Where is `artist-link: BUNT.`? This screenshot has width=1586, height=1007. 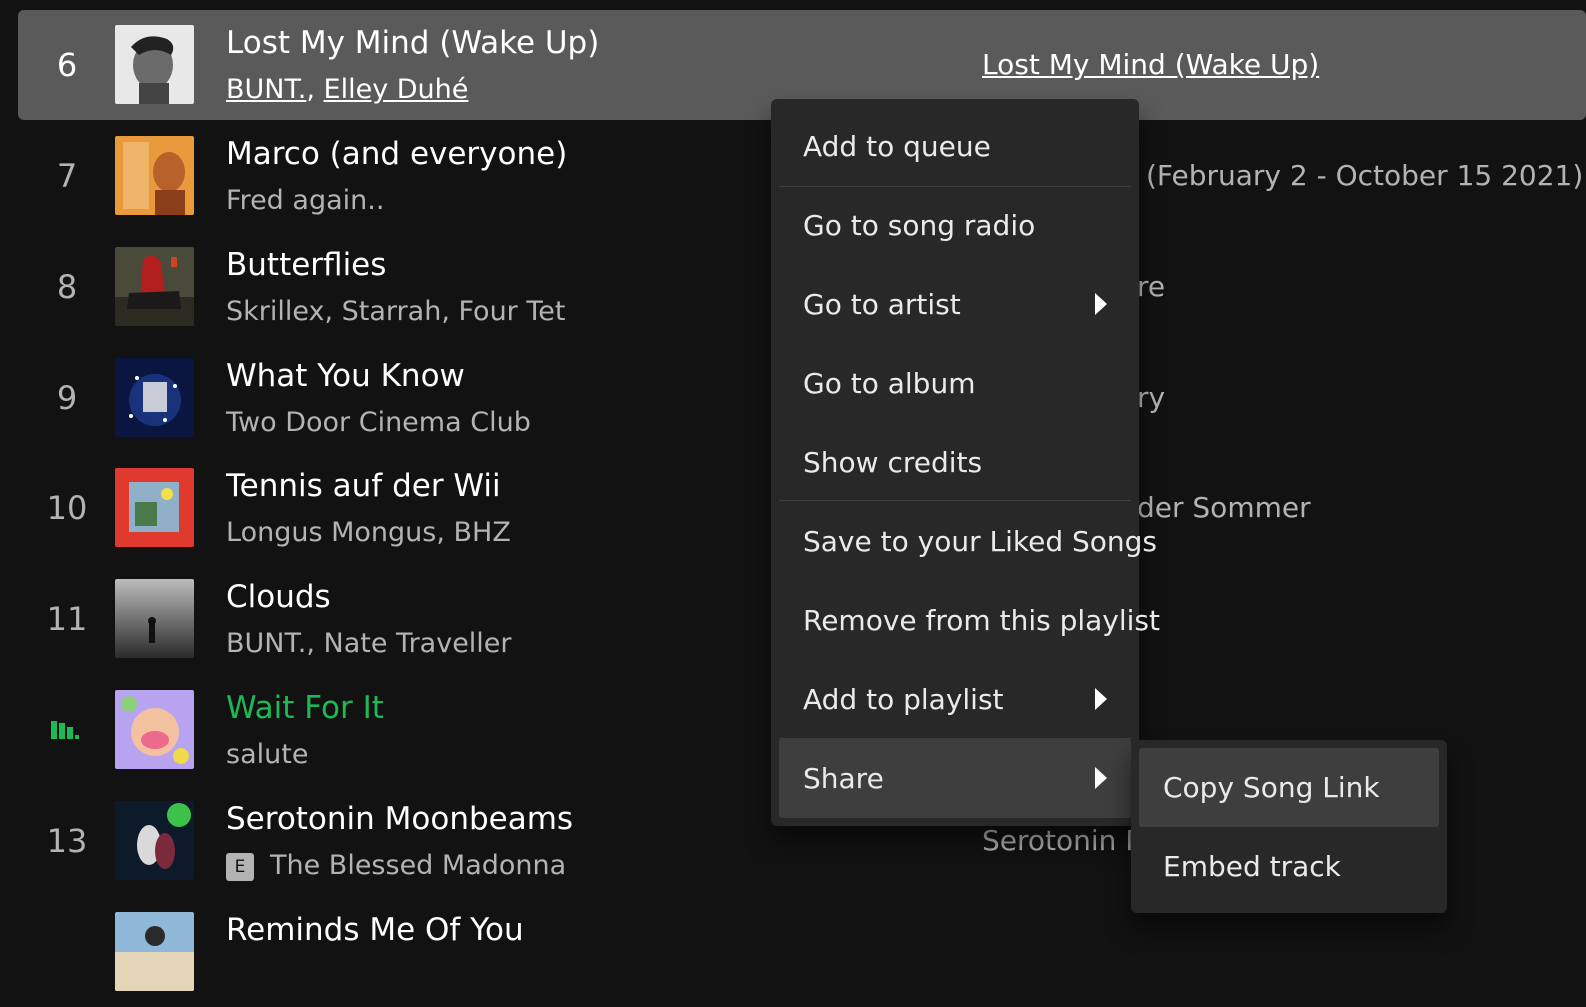
artist-link: BUNT. is located at coordinates (266, 89).